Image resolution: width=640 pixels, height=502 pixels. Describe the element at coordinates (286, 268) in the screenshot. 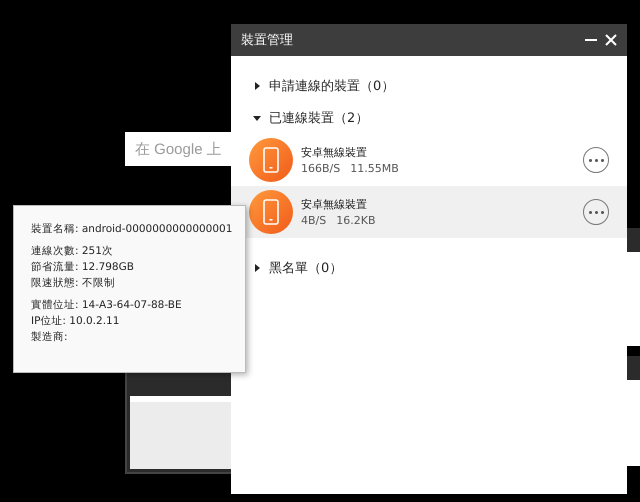

I see `group-header: 黑名單（0）` at that location.